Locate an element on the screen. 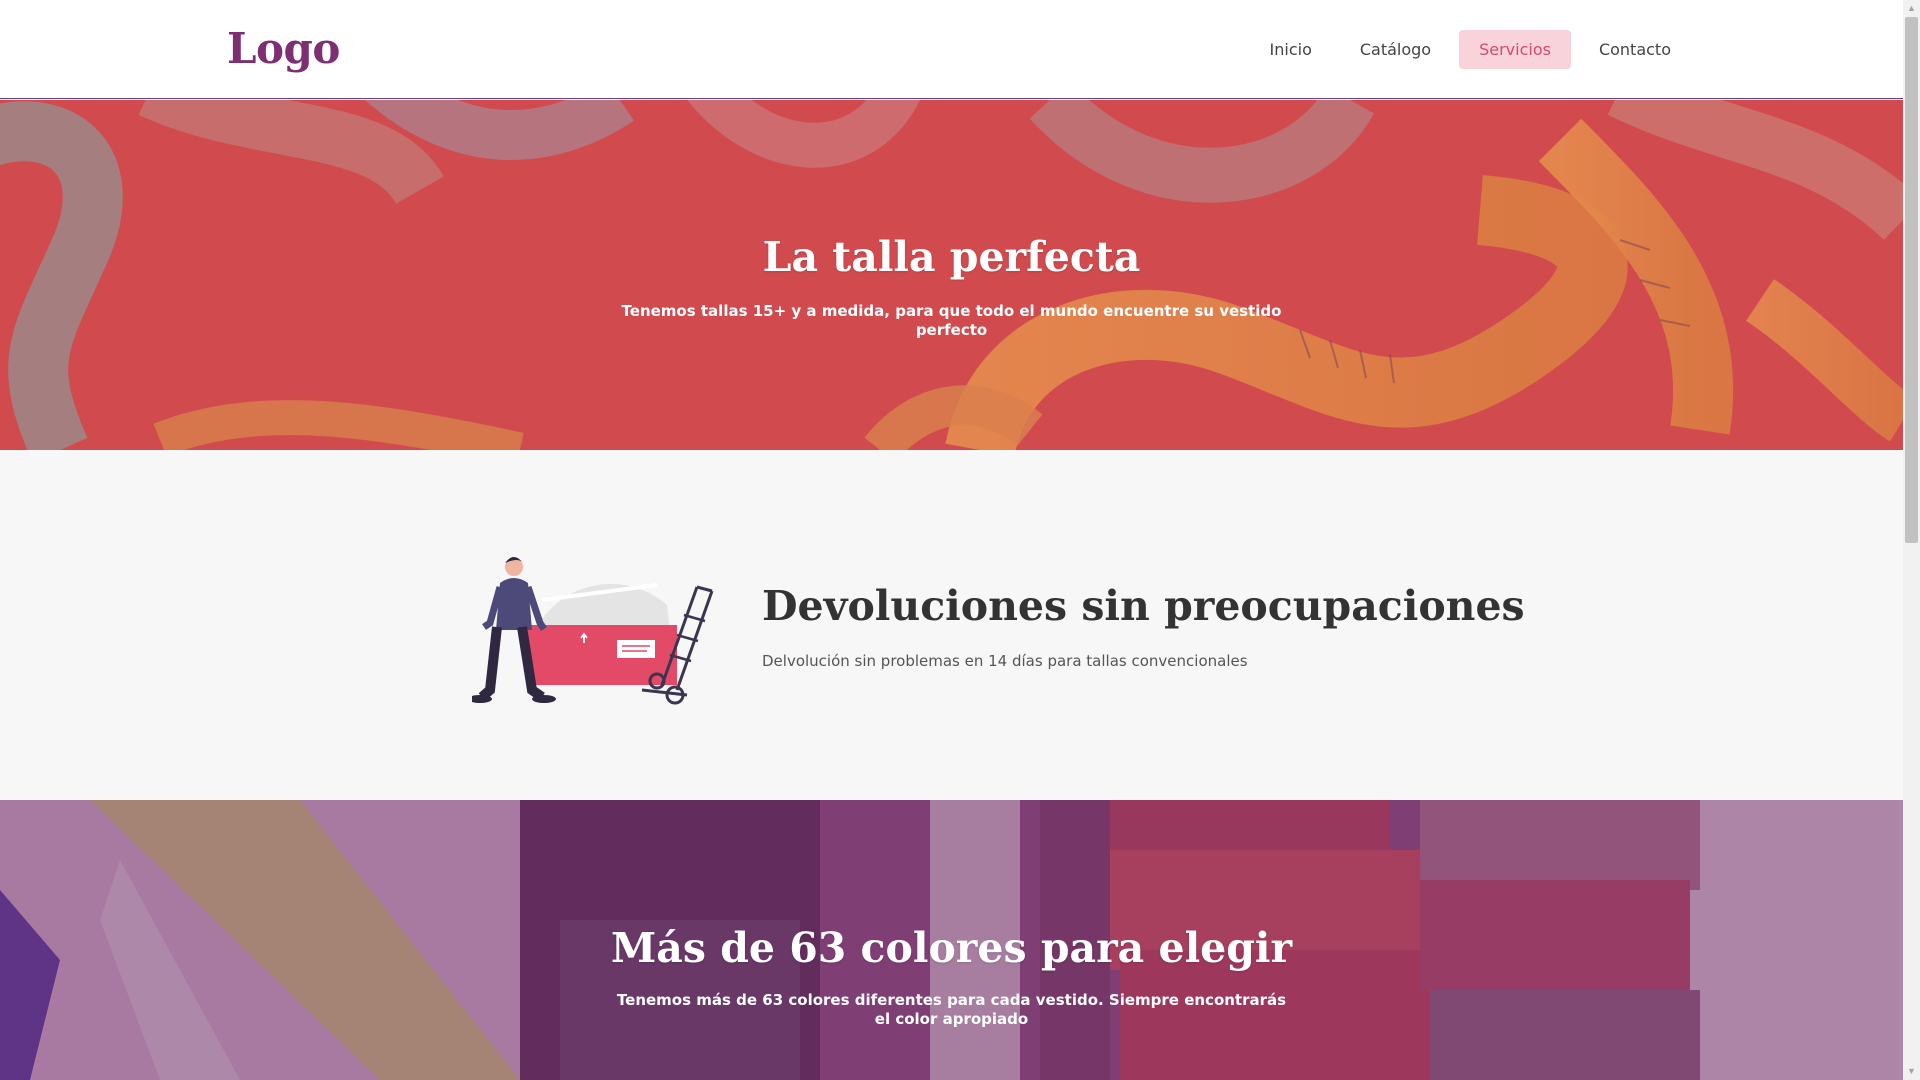 The image size is (1920, 1080). nav-item-catalogo: Catálogo is located at coordinates (1395, 49).